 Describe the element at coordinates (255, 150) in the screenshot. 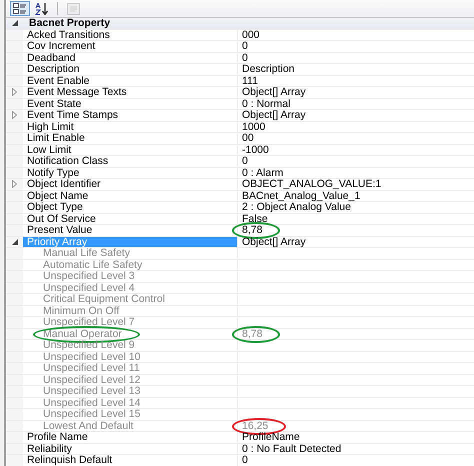

I see `property-value: -1000` at that location.